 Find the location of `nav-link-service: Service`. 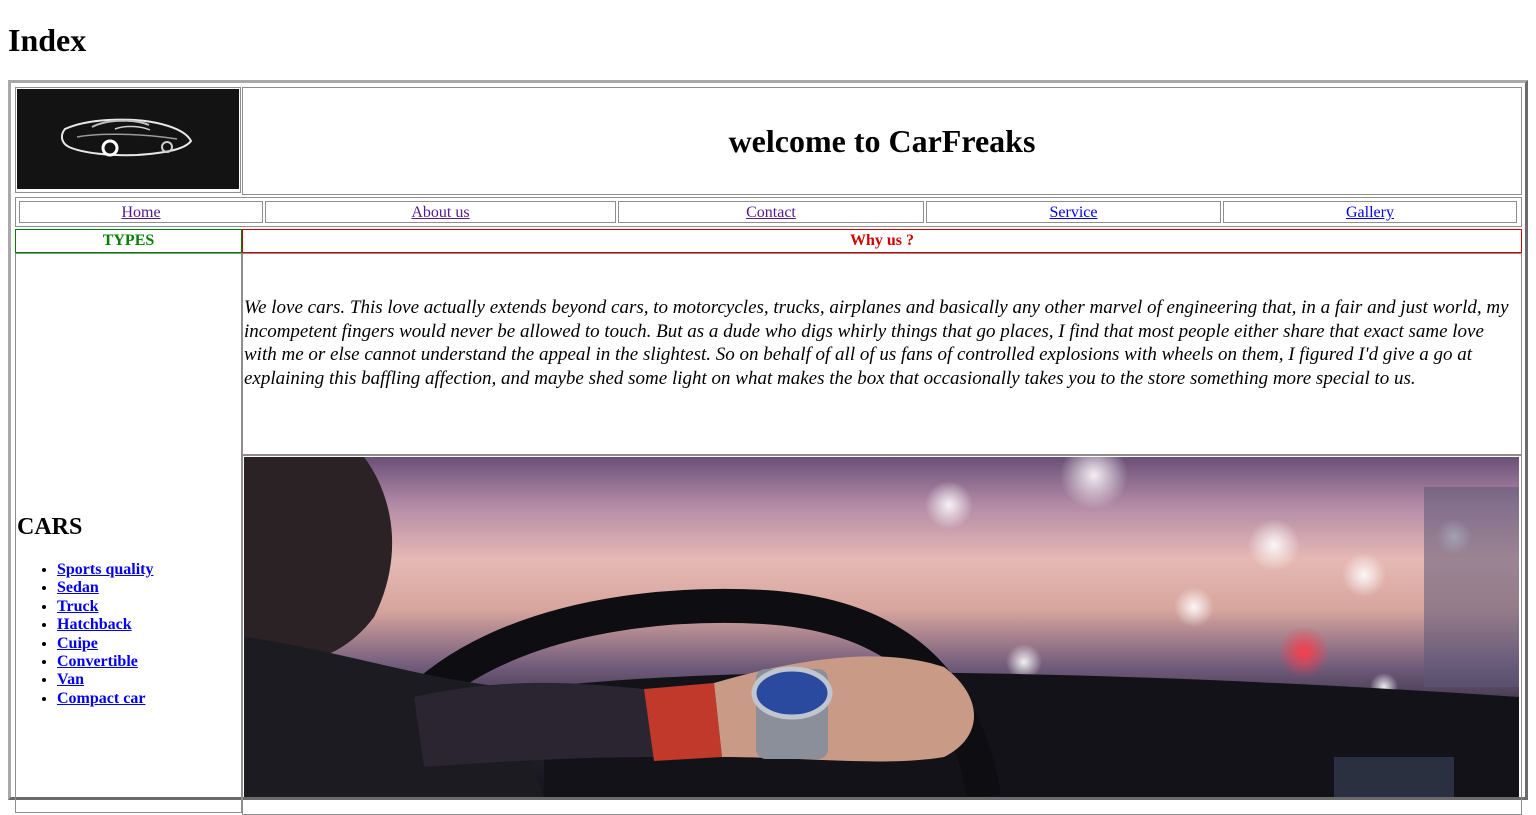

nav-link-service: Service is located at coordinates (1074, 212).